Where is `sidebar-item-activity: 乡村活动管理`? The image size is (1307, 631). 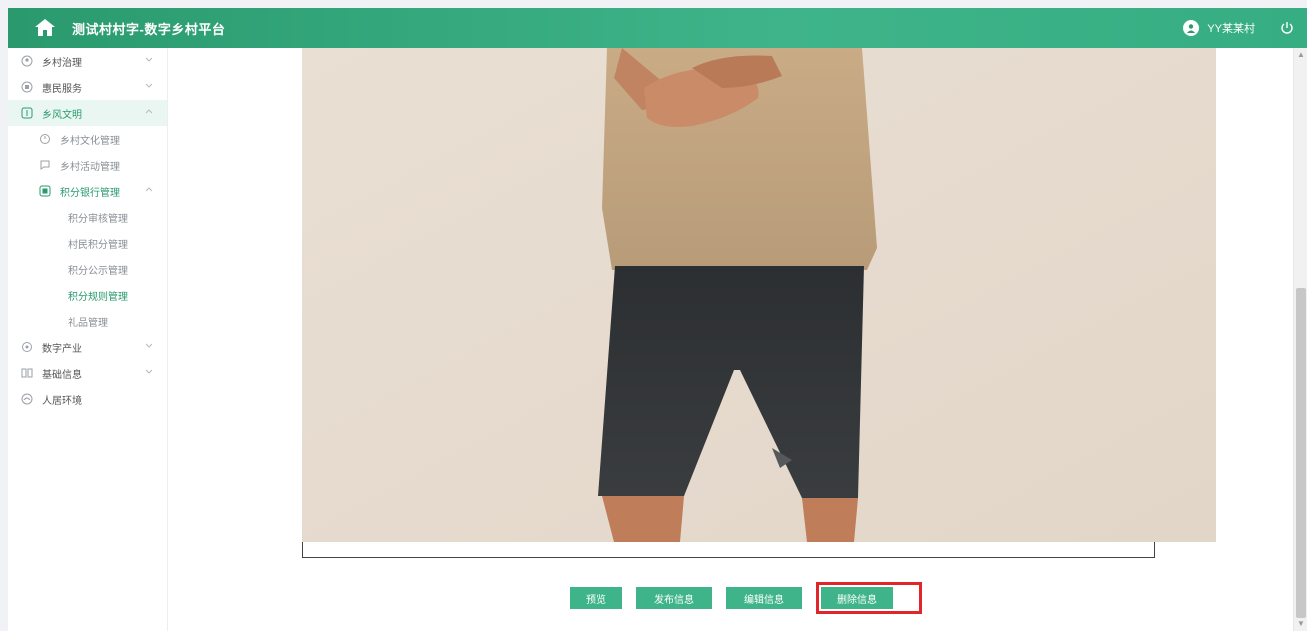
sidebar-item-activity: 乡村活动管理 is located at coordinates (87, 165).